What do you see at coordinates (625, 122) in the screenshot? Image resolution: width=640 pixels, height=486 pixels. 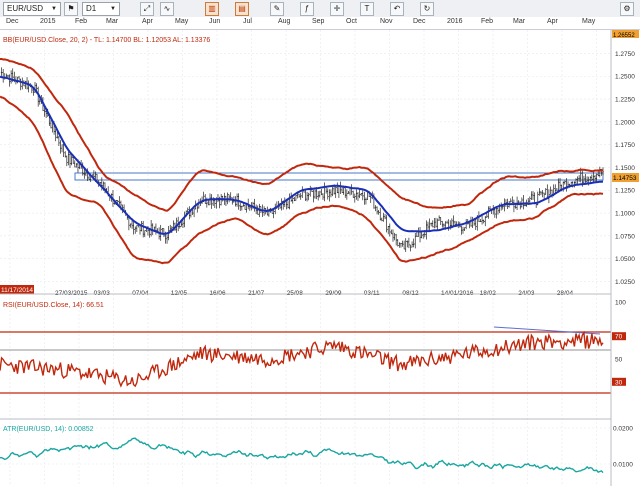 I see `price-tick: 1.2000` at bounding box center [625, 122].